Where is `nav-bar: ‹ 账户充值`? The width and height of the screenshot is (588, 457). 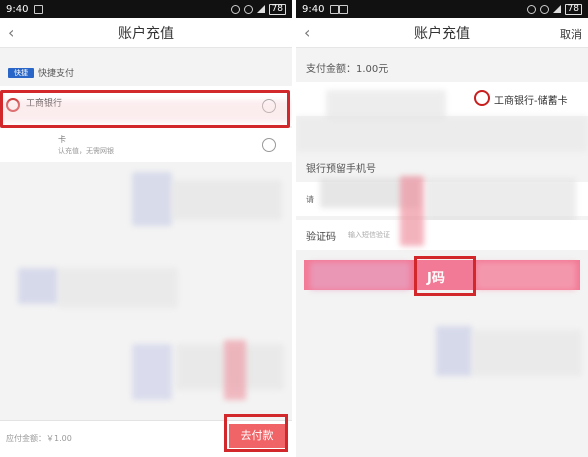 nav-bar: ‹ 账户充值 is located at coordinates (146, 33).